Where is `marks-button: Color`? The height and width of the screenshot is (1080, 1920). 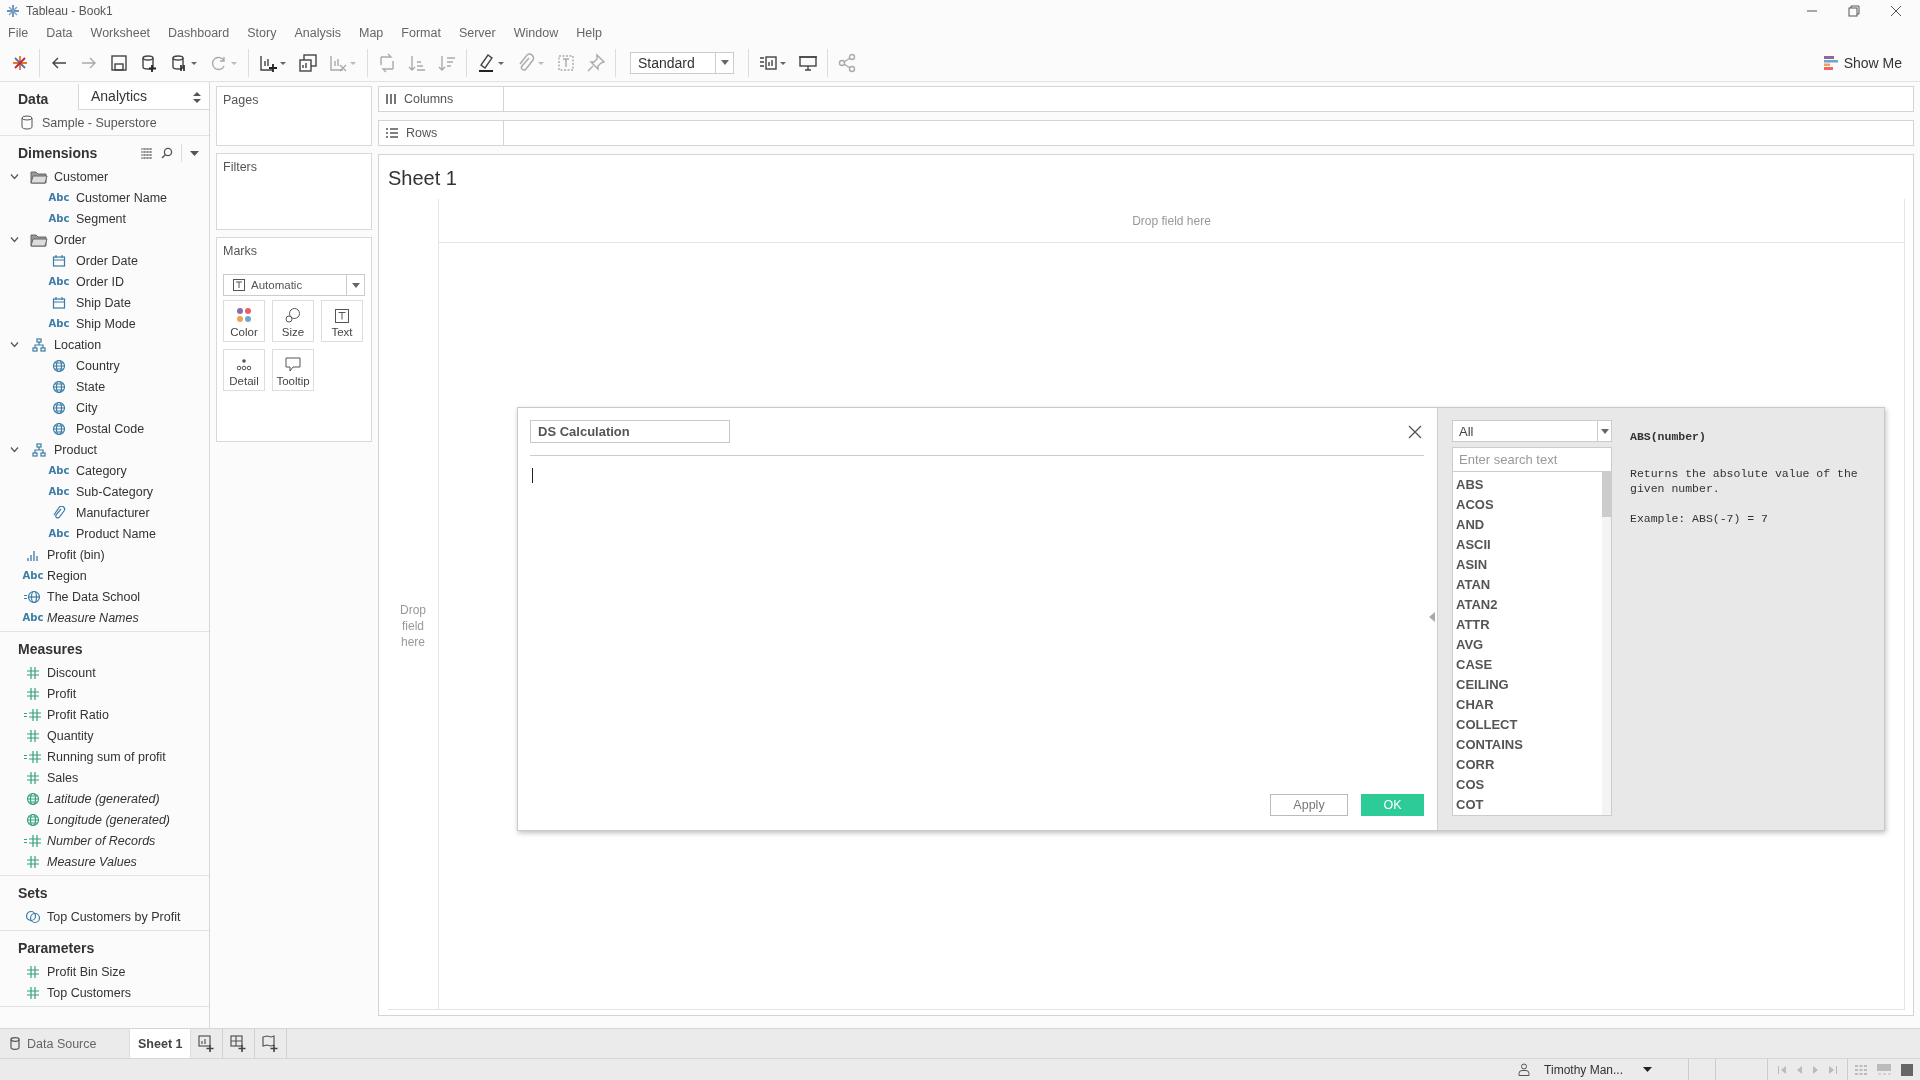 marks-button: Color is located at coordinates (244, 321).